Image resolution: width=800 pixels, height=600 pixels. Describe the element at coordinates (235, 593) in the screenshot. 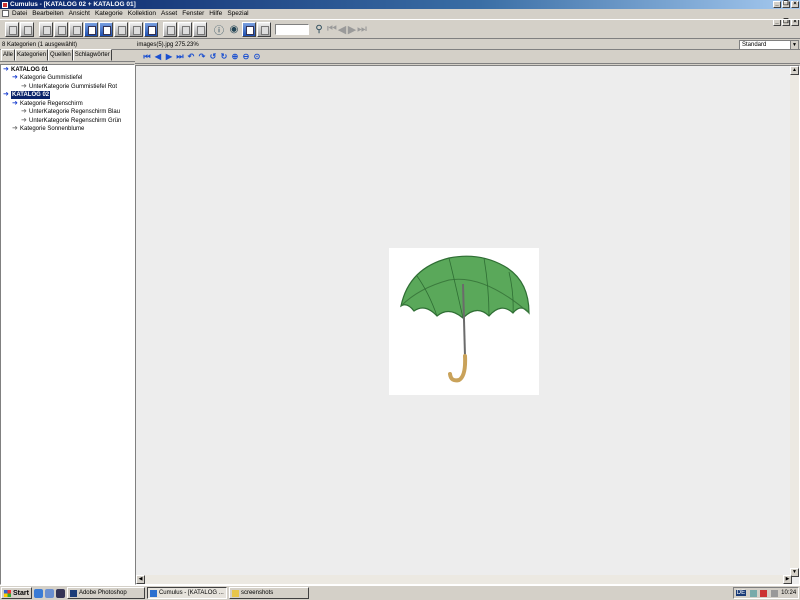

I see `folder-icon` at that location.